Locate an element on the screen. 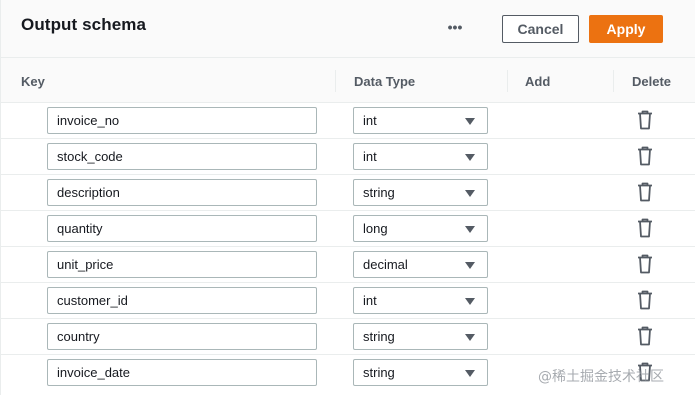 The width and height of the screenshot is (695, 395). column-header-key: Key is located at coordinates (33, 81).